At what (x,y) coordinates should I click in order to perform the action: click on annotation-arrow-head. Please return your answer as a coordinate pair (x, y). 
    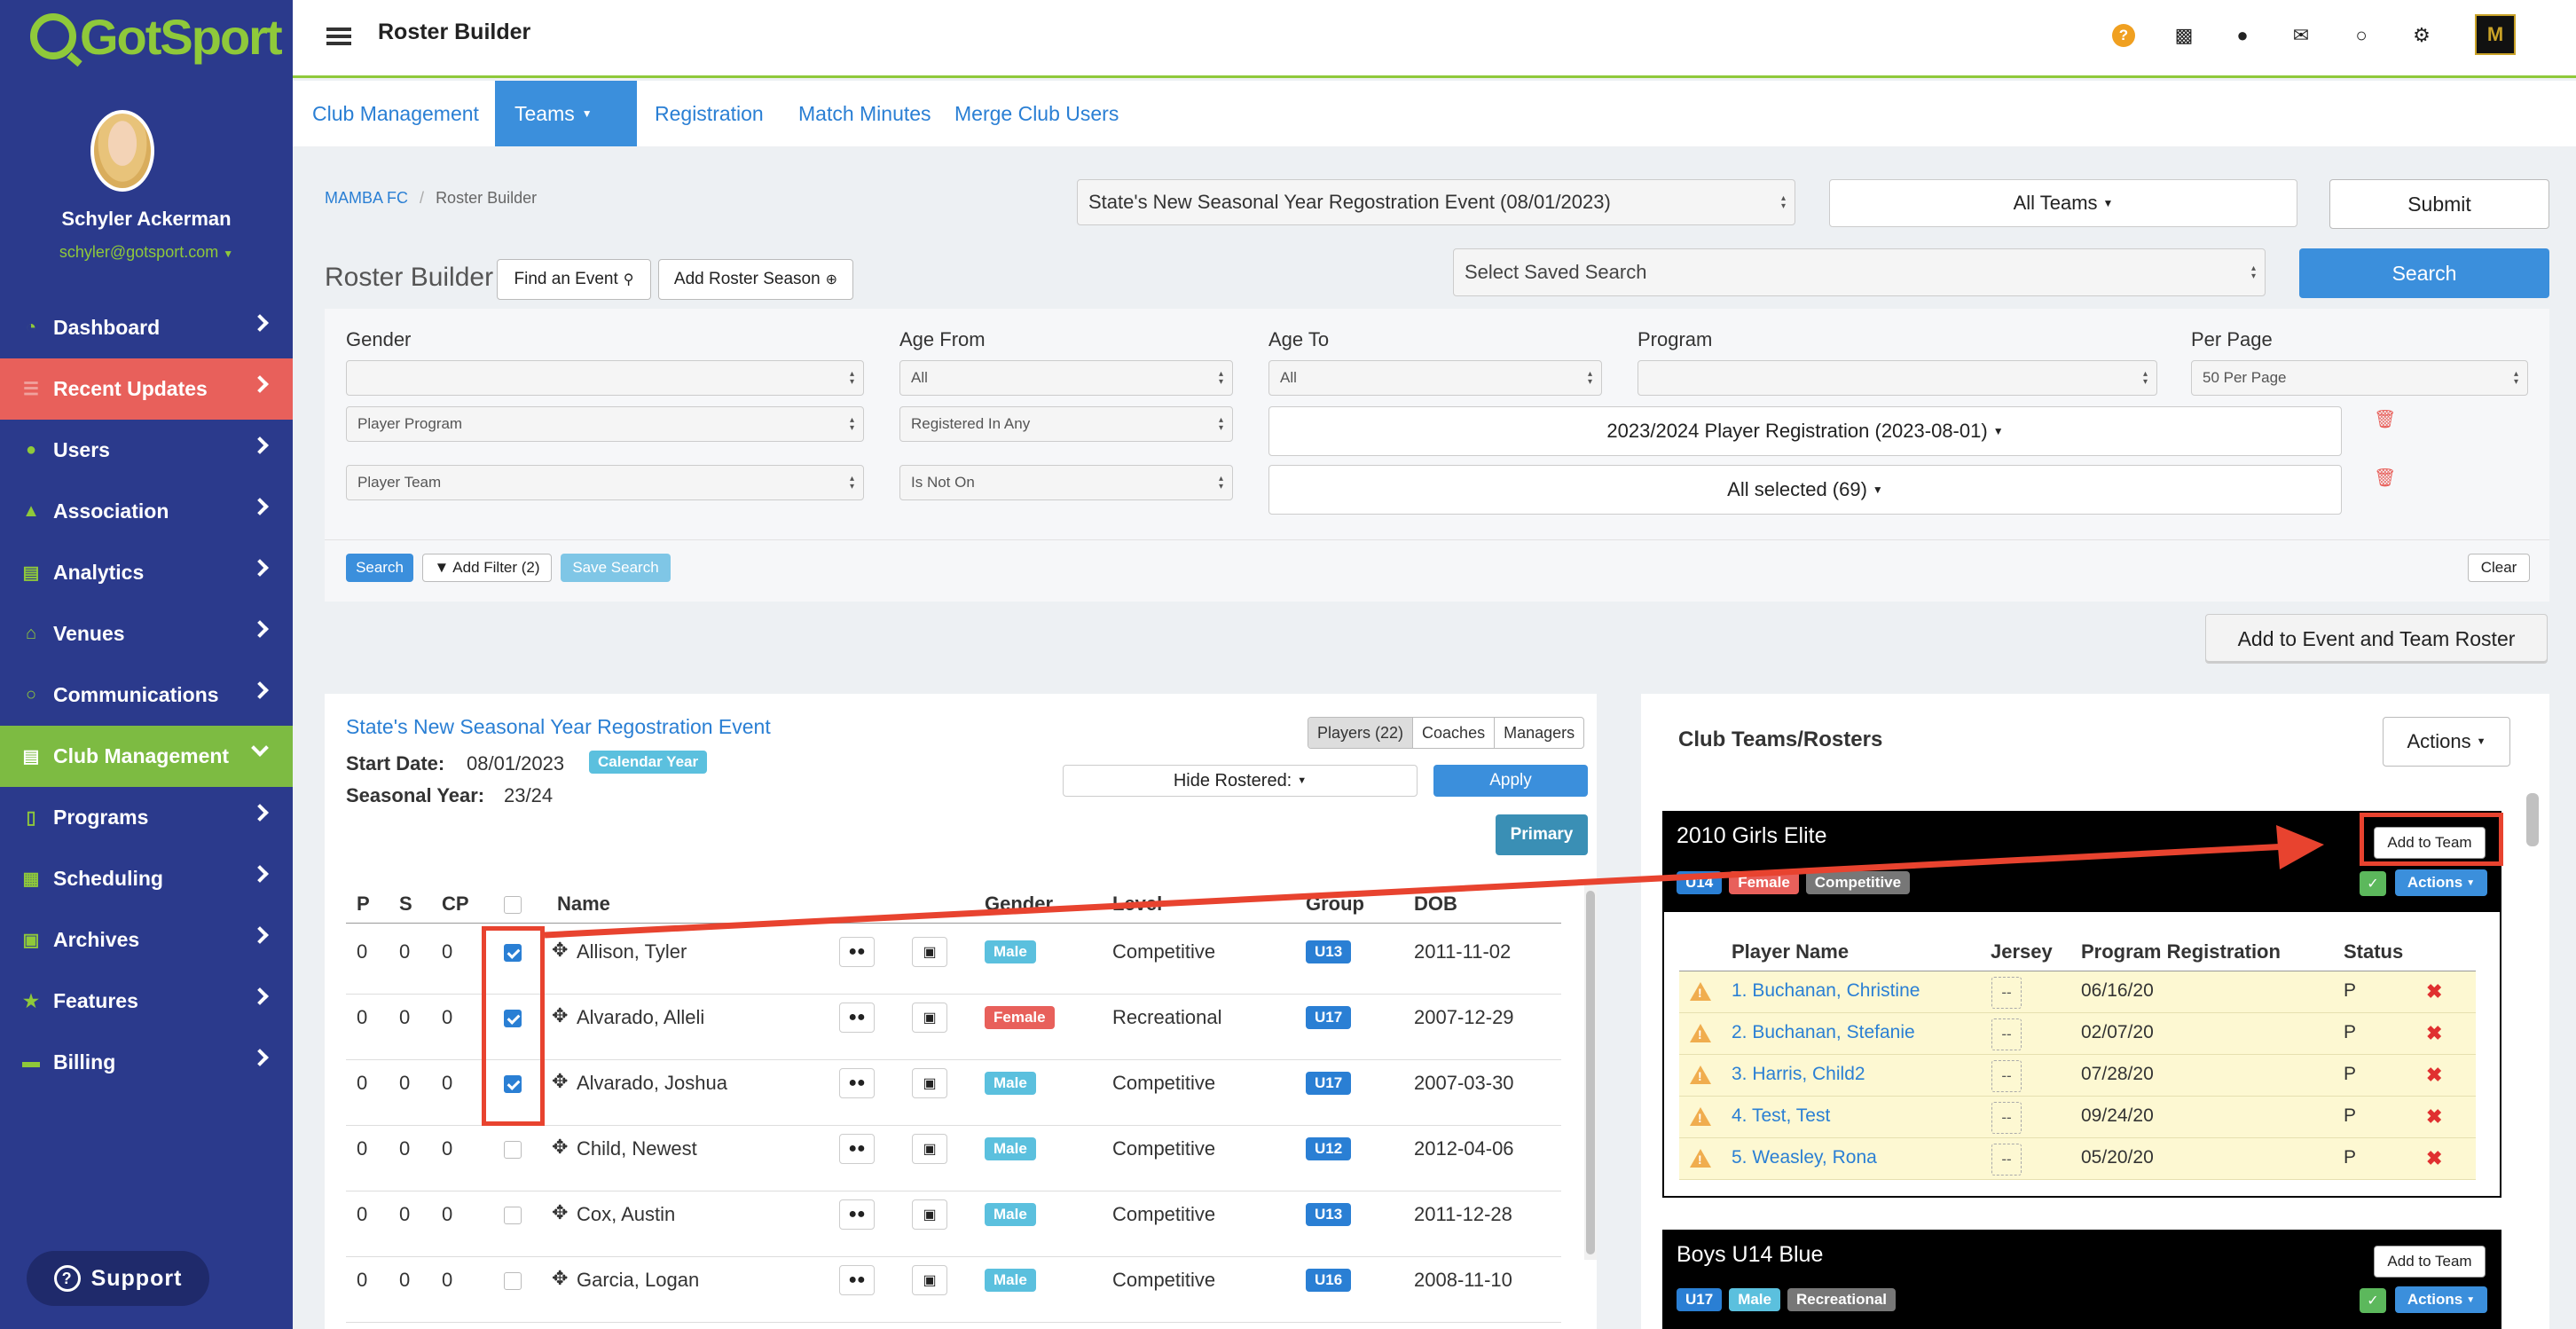
    Looking at the image, I should click on (2300, 847).